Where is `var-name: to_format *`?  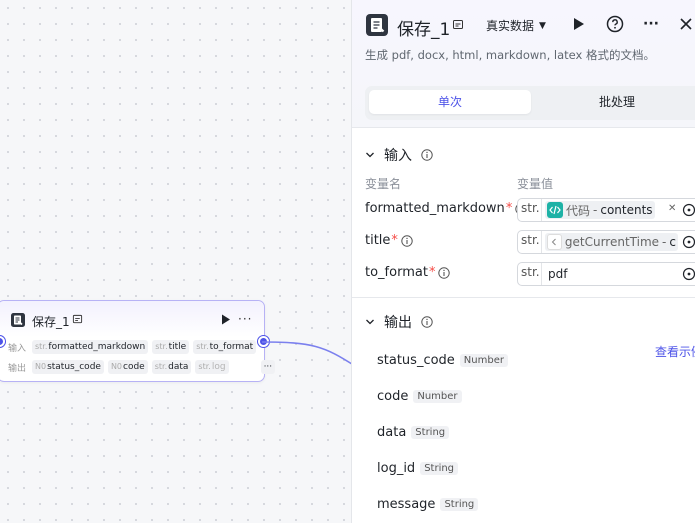 var-name: to_format * is located at coordinates (408, 272).